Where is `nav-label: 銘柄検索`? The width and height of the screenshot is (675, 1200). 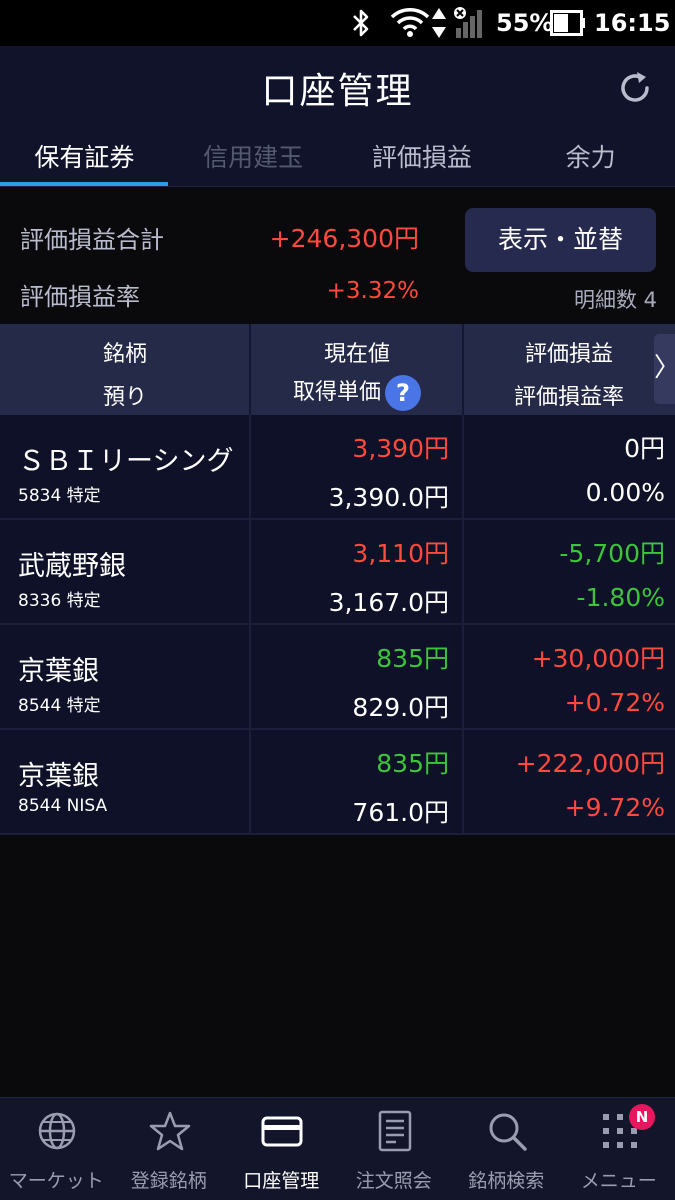 nav-label: 銘柄検索 is located at coordinates (506, 1181).